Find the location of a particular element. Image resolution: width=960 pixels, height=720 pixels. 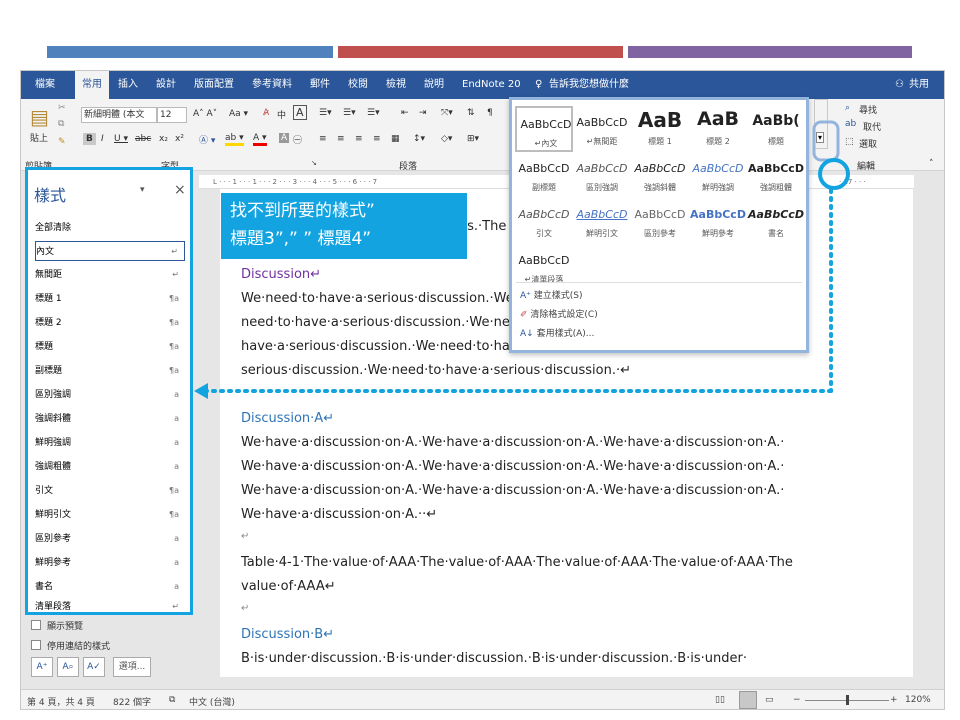

gallery-style: AaBbCcD 區別強調 is located at coordinates (602, 175).